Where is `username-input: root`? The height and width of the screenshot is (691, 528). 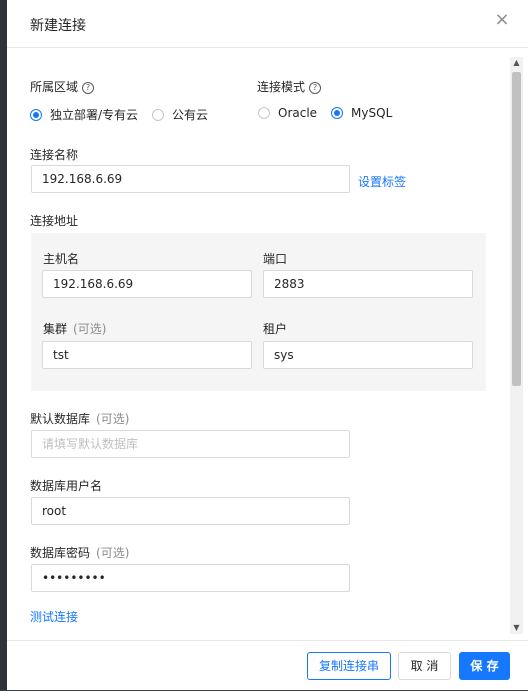 username-input: root is located at coordinates (190, 511).